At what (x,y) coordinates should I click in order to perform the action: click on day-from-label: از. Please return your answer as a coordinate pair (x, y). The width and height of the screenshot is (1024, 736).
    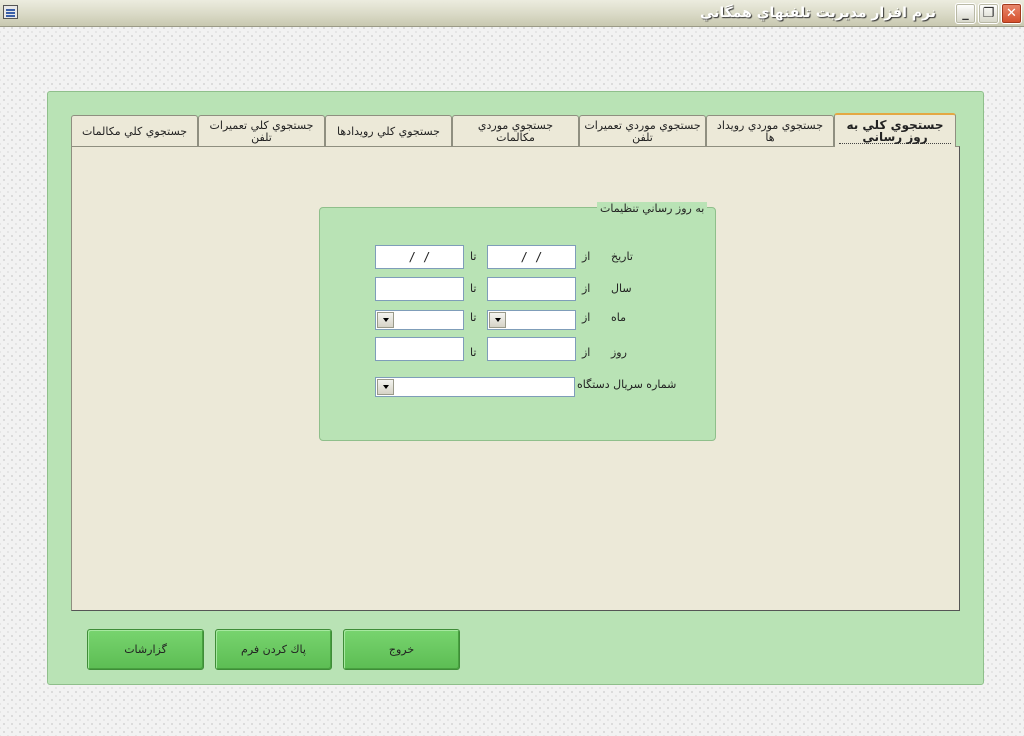
    Looking at the image, I should click on (586, 352).